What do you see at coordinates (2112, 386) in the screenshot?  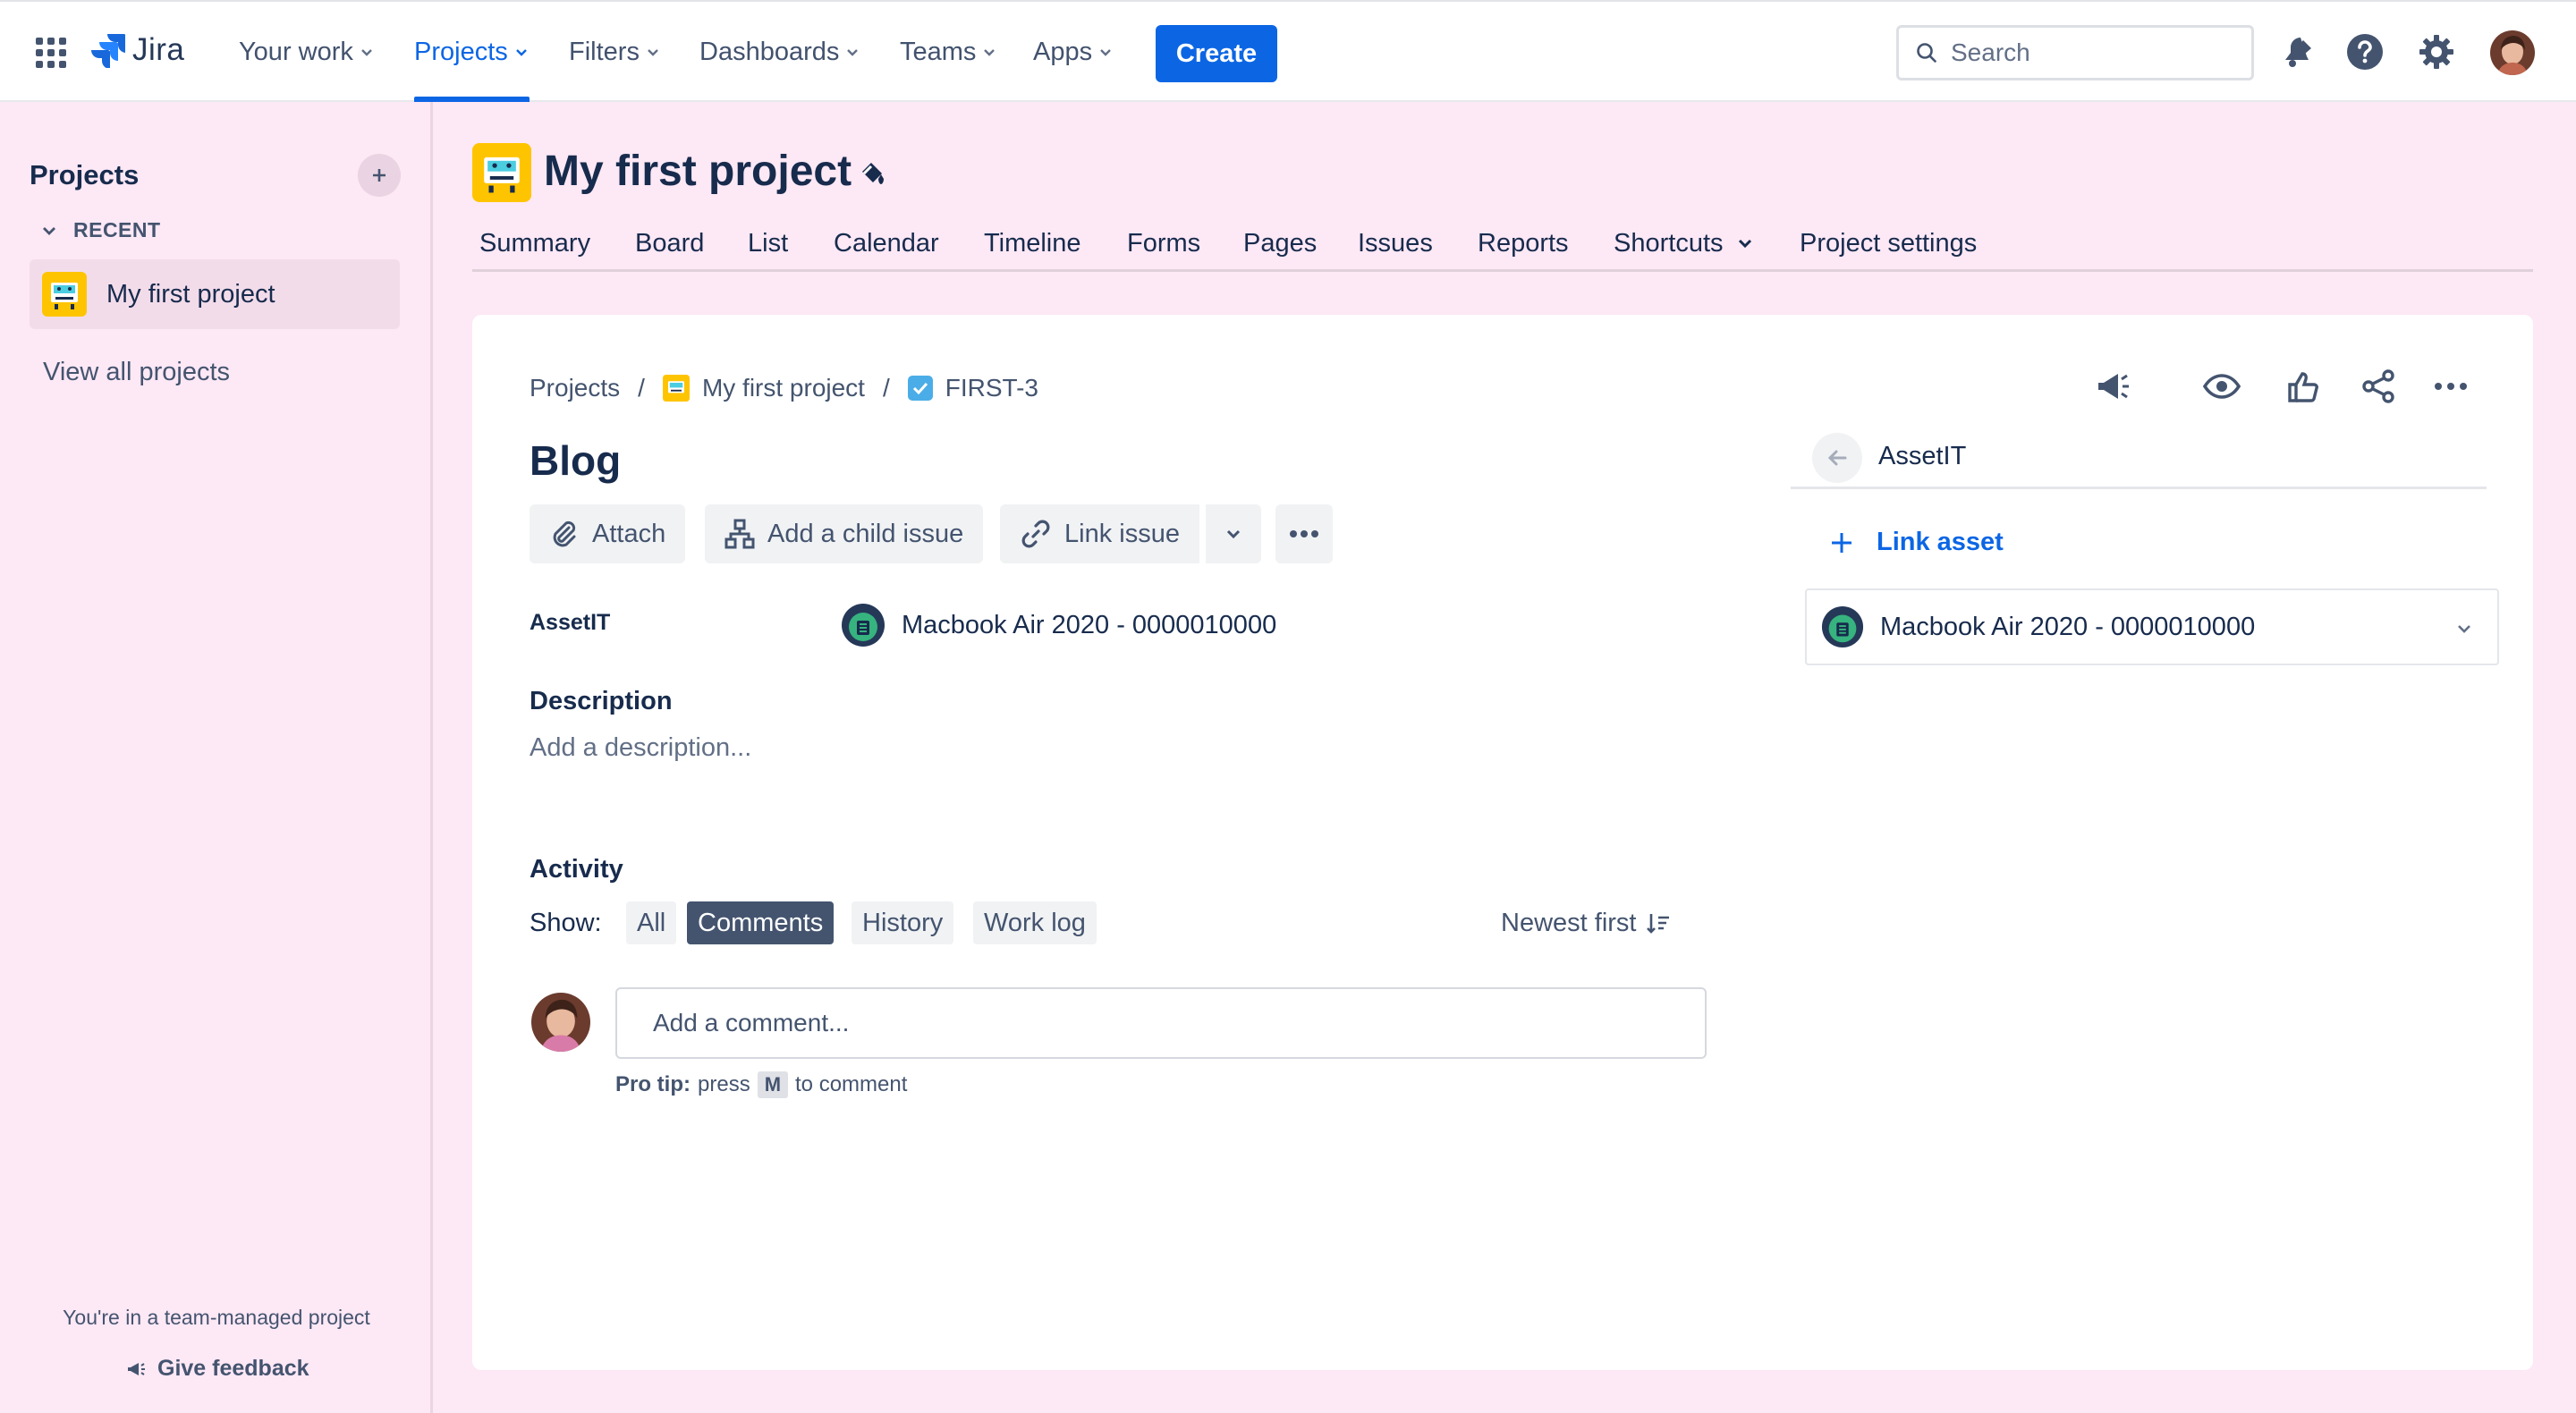 I see `announce-icon` at bounding box center [2112, 386].